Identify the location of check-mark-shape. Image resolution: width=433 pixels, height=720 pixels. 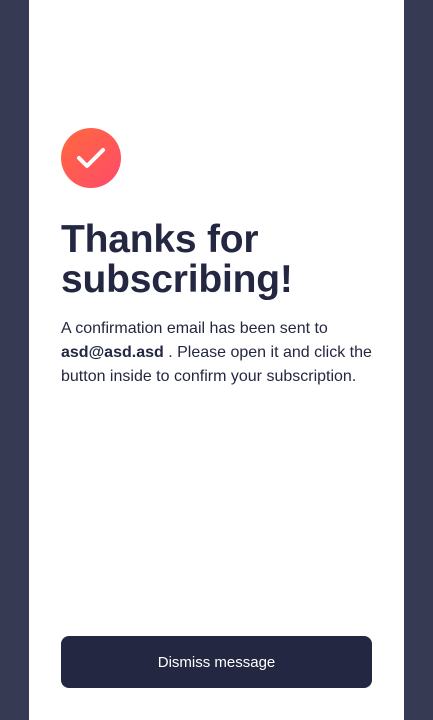
(91, 158).